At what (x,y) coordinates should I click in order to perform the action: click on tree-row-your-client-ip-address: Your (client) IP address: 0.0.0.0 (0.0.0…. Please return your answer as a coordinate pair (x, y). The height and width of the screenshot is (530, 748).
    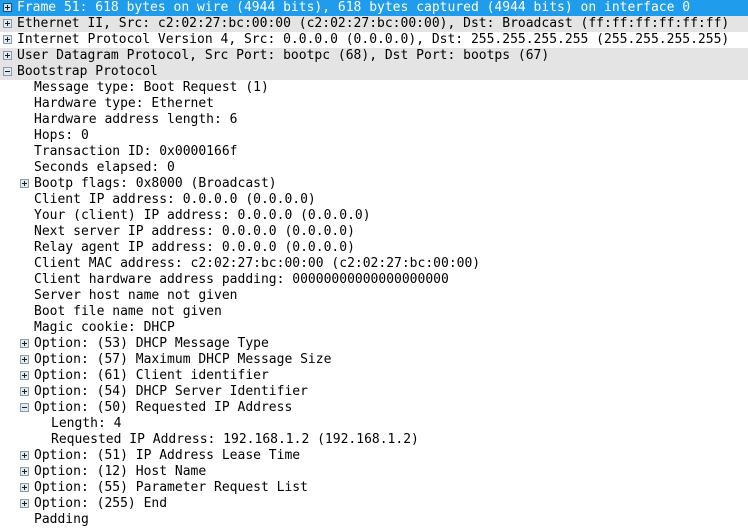
    Looking at the image, I should click on (374, 216).